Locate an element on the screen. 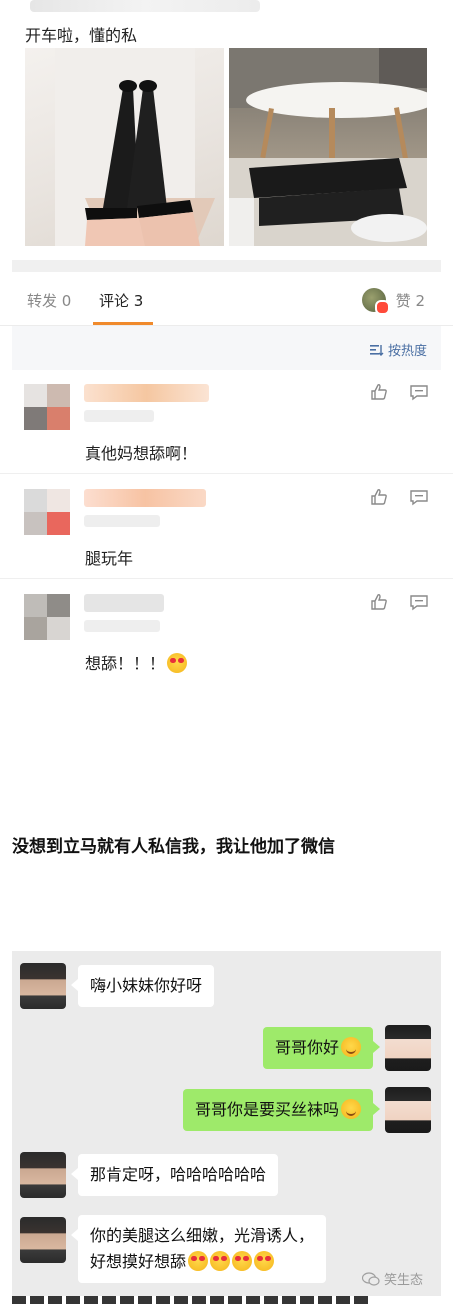 This screenshot has width=453, height=1304. chat-message-right: 哥哥你好 is located at coordinates (346, 1048).